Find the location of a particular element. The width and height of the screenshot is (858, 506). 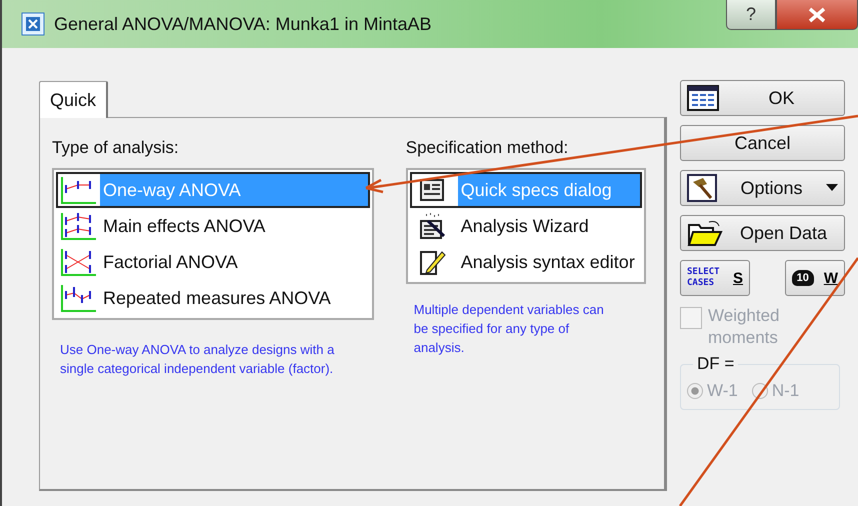

dialog-button: Options is located at coordinates (762, 188).